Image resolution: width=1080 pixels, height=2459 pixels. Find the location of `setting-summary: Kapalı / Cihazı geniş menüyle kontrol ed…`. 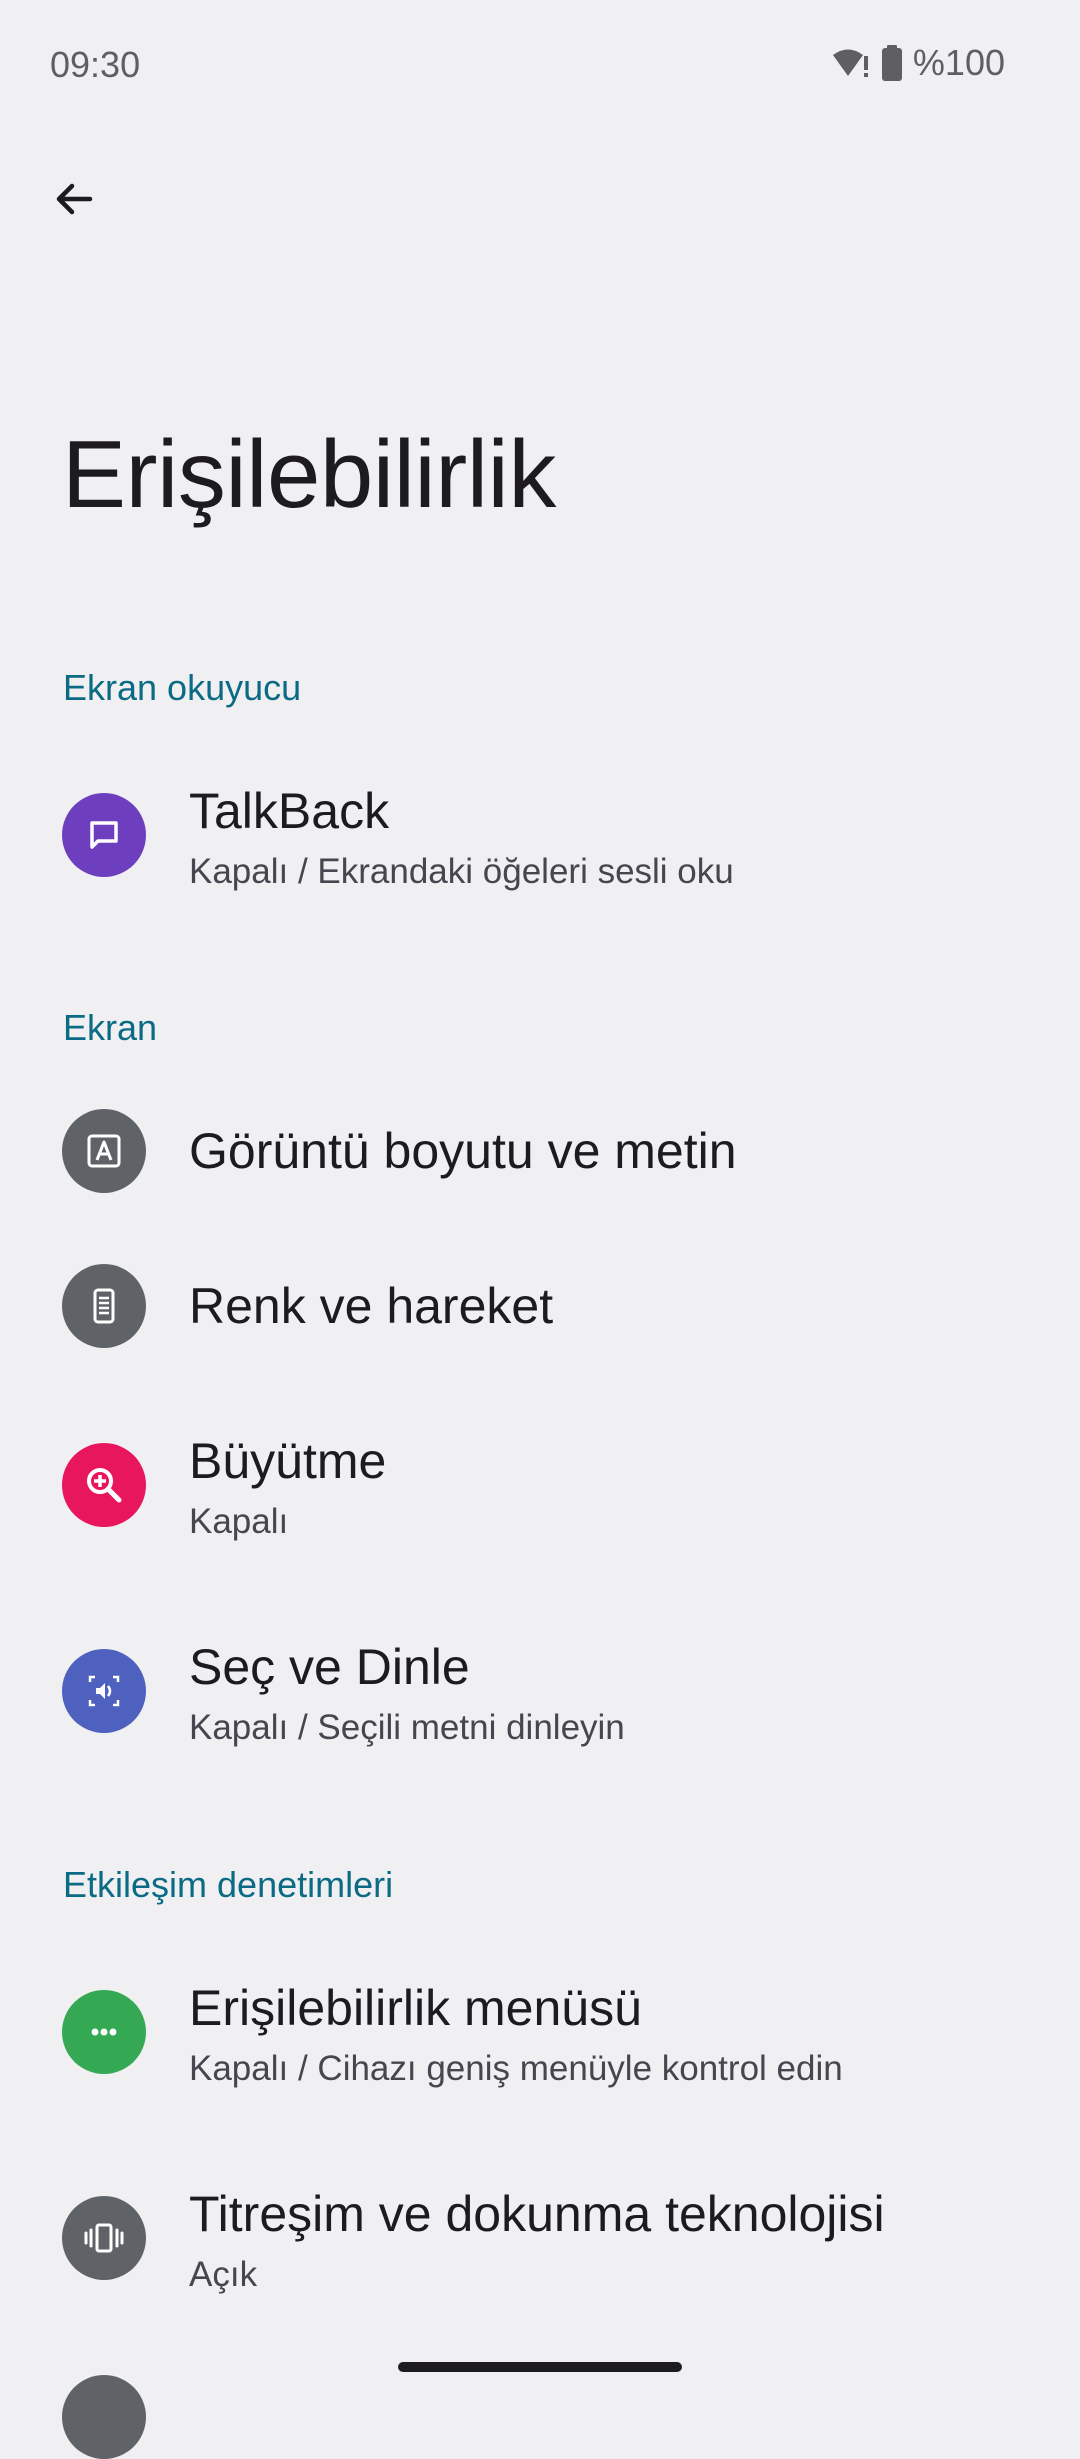

setting-summary: Kapalı / Cihazı geniş menüyle kontrol ed… is located at coordinates (516, 2068).